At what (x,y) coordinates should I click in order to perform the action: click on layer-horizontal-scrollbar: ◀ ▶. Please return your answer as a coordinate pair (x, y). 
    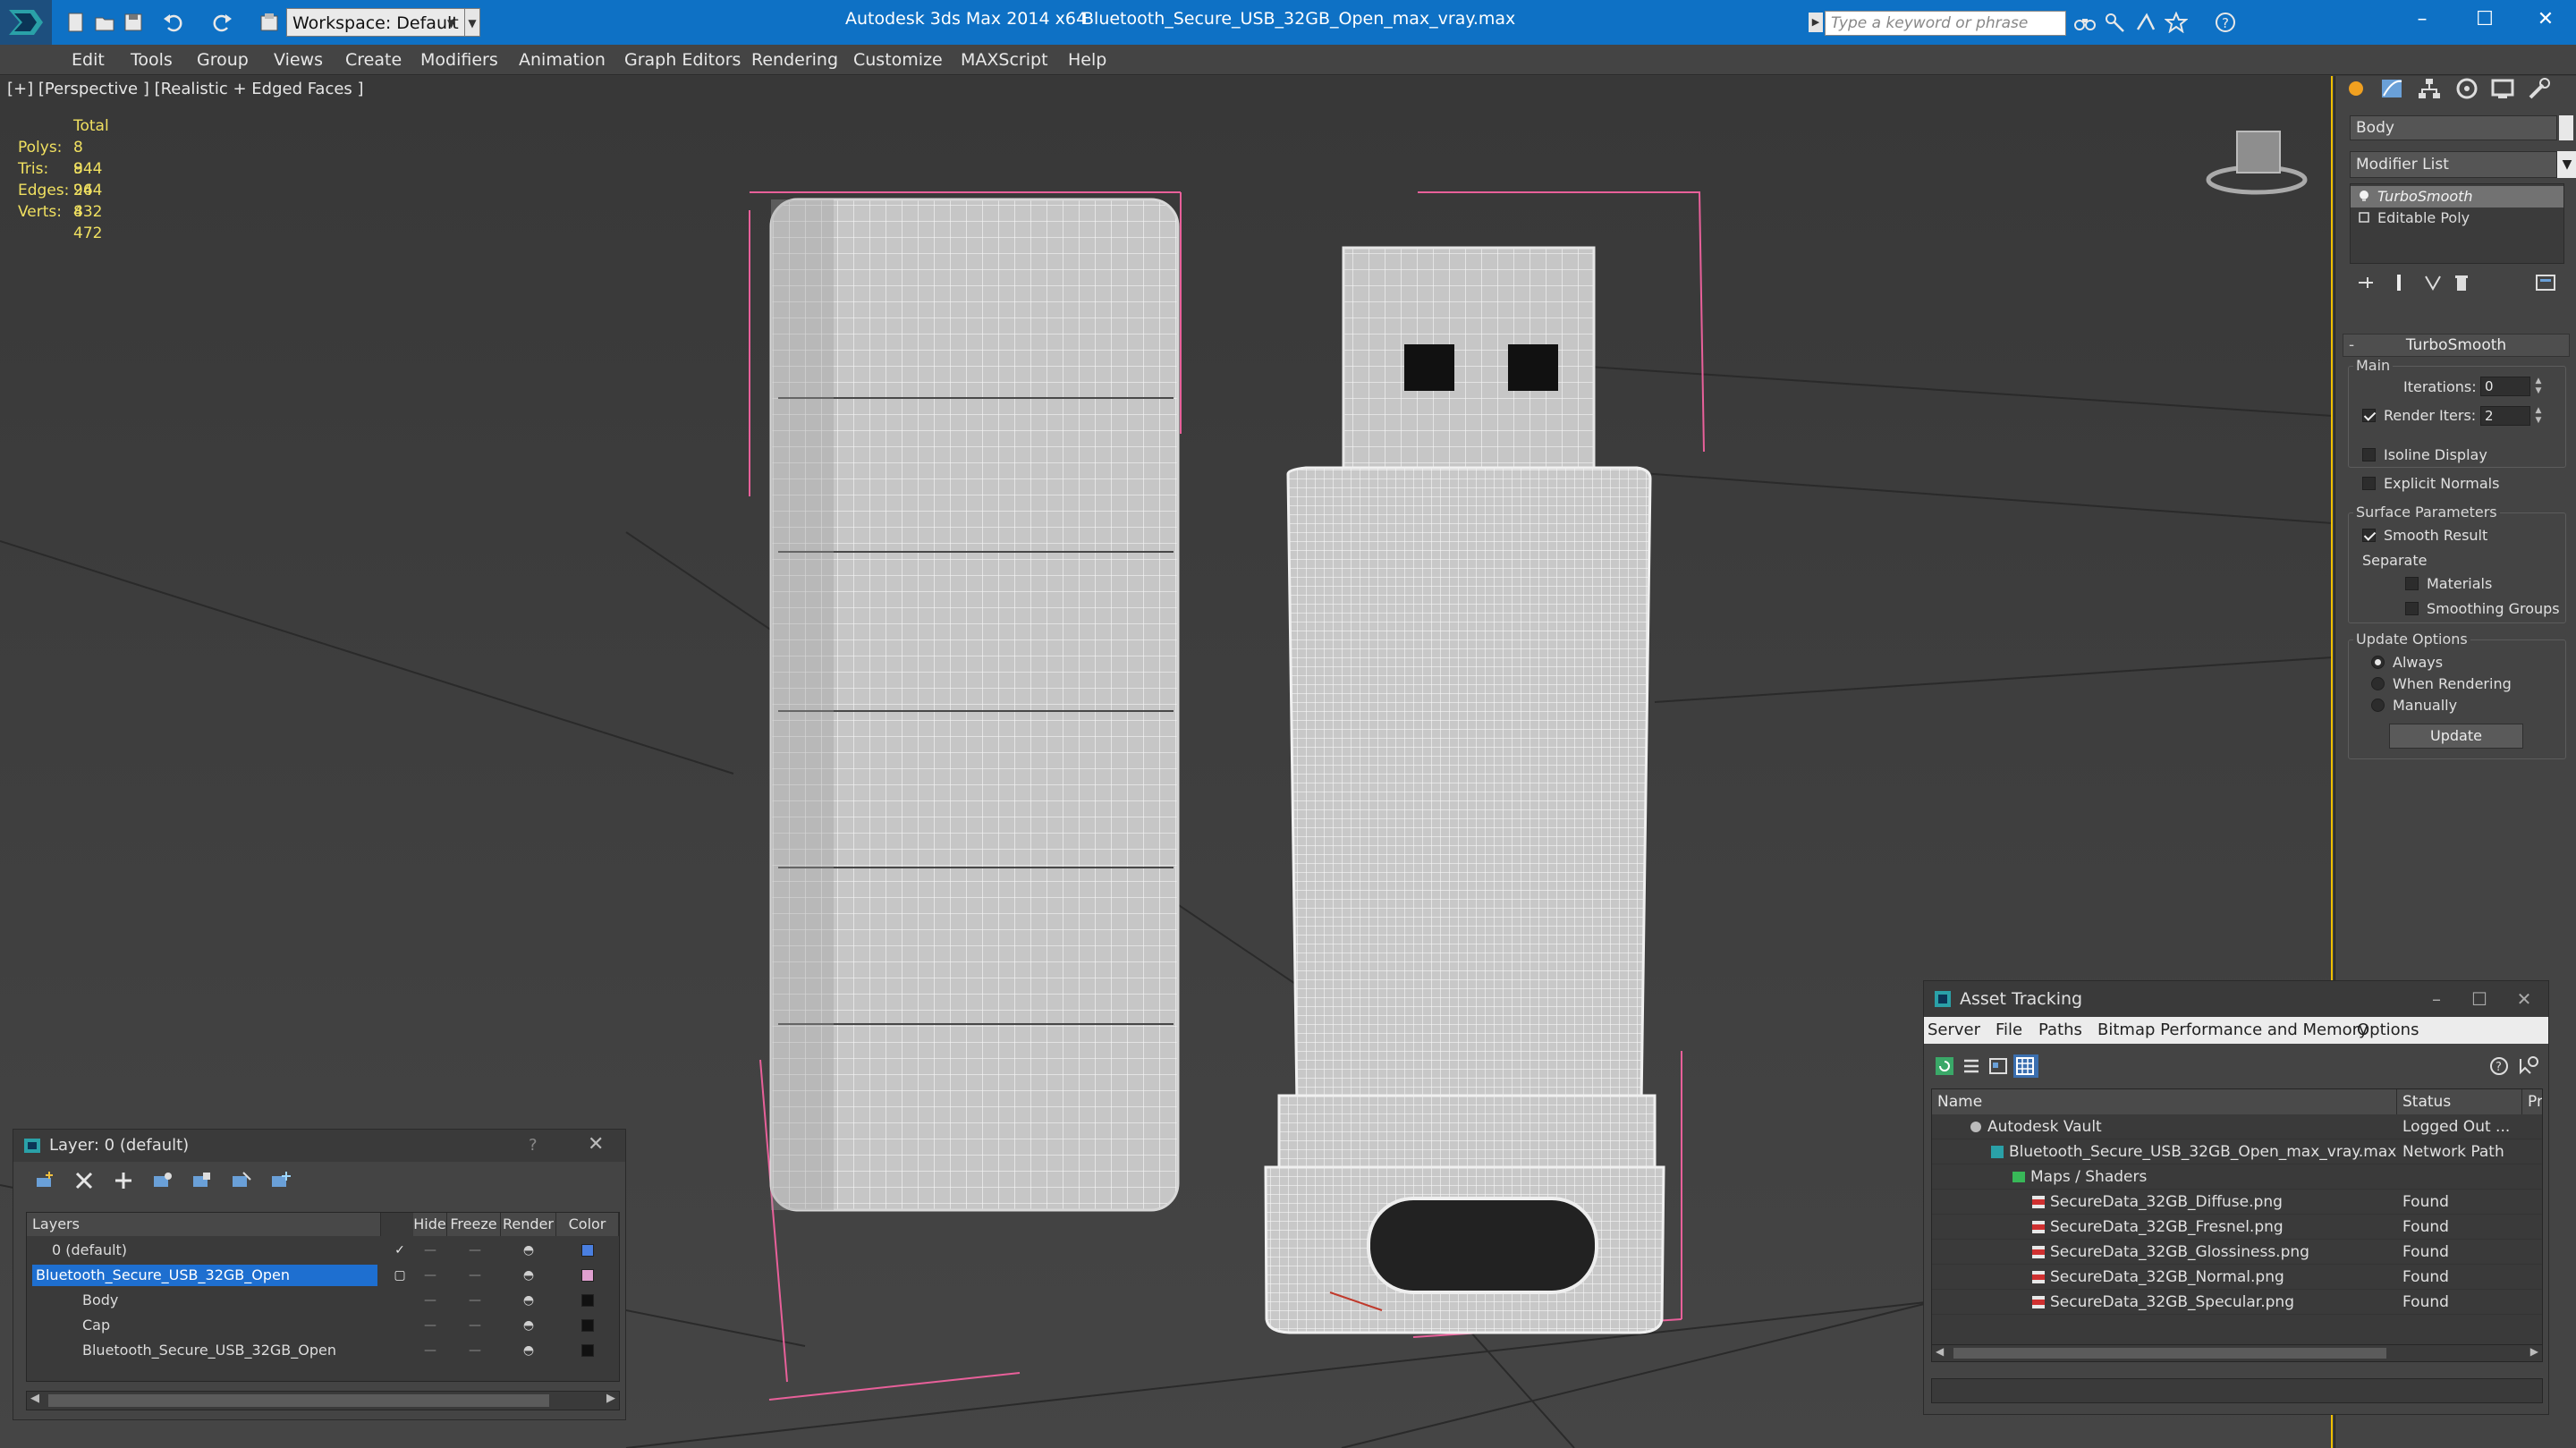
    Looking at the image, I should click on (323, 1400).